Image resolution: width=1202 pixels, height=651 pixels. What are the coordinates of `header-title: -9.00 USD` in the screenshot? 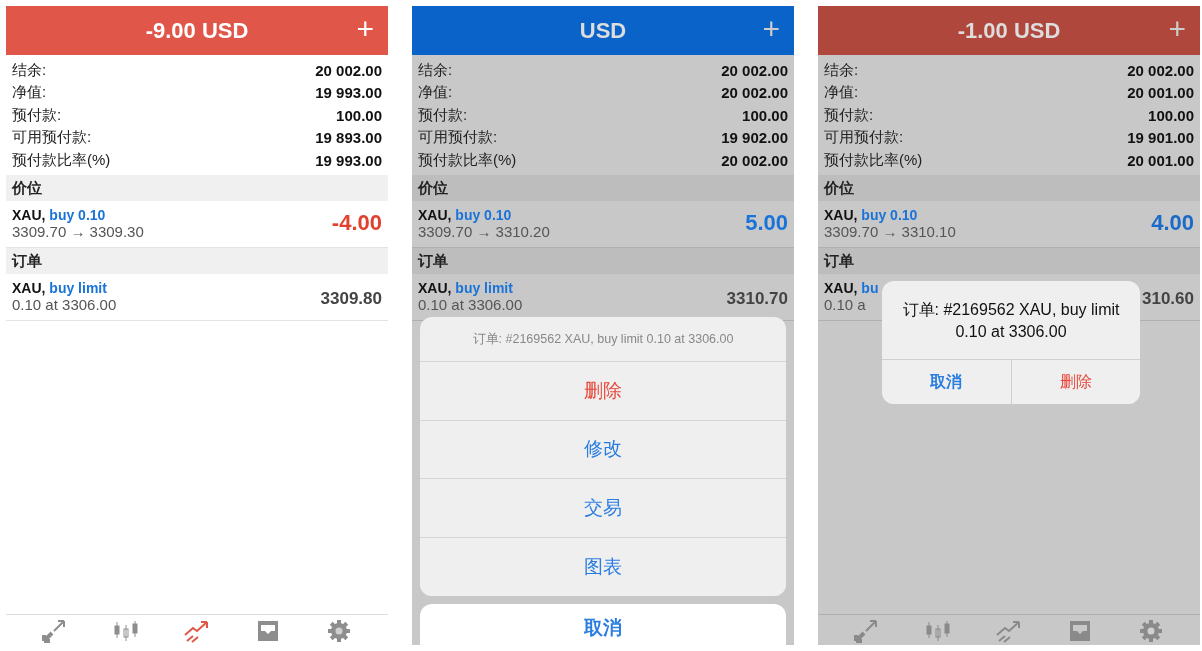 It's located at (197, 30).